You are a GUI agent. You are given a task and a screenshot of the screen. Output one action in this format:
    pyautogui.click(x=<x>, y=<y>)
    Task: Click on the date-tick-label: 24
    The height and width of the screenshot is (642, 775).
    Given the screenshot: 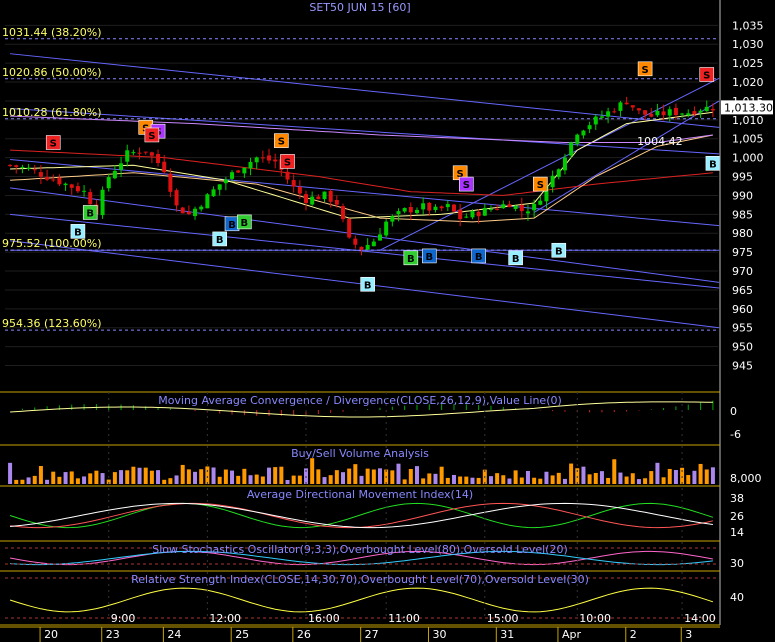 What is the action you would take?
    pyautogui.click(x=174, y=634)
    